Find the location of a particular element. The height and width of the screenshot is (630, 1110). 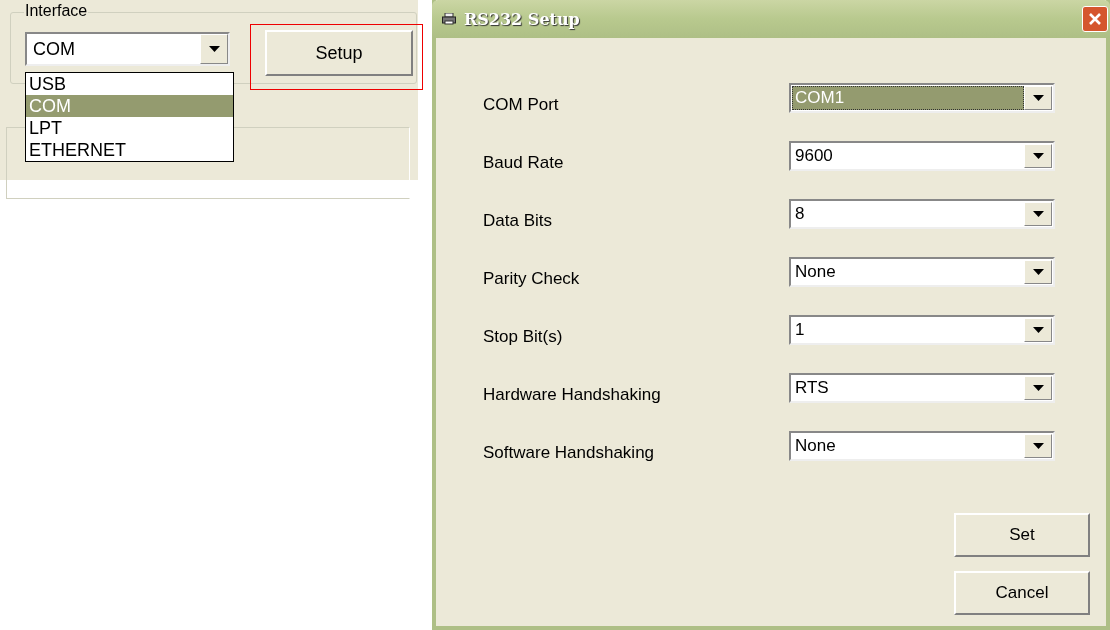

close-icon is located at coordinates (1095, 19).